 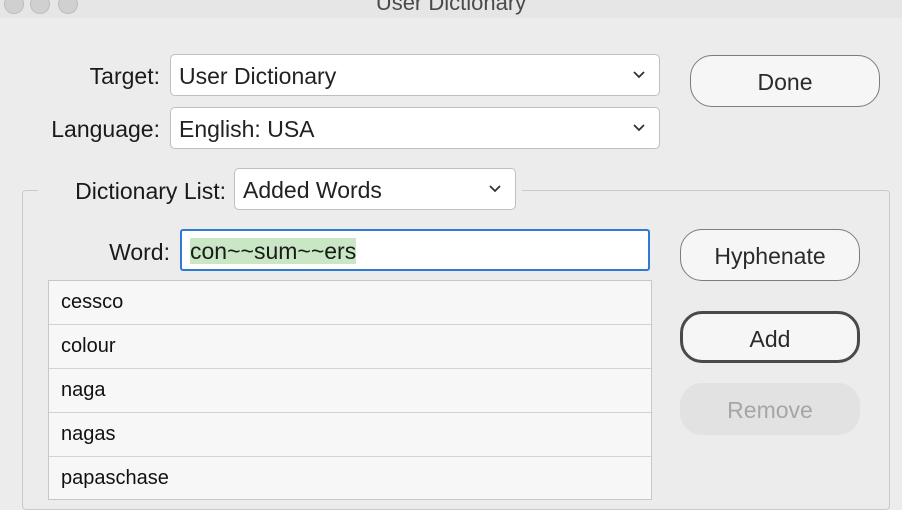 What do you see at coordinates (415, 75) in the screenshot?
I see `target-select: User Dictionary` at bounding box center [415, 75].